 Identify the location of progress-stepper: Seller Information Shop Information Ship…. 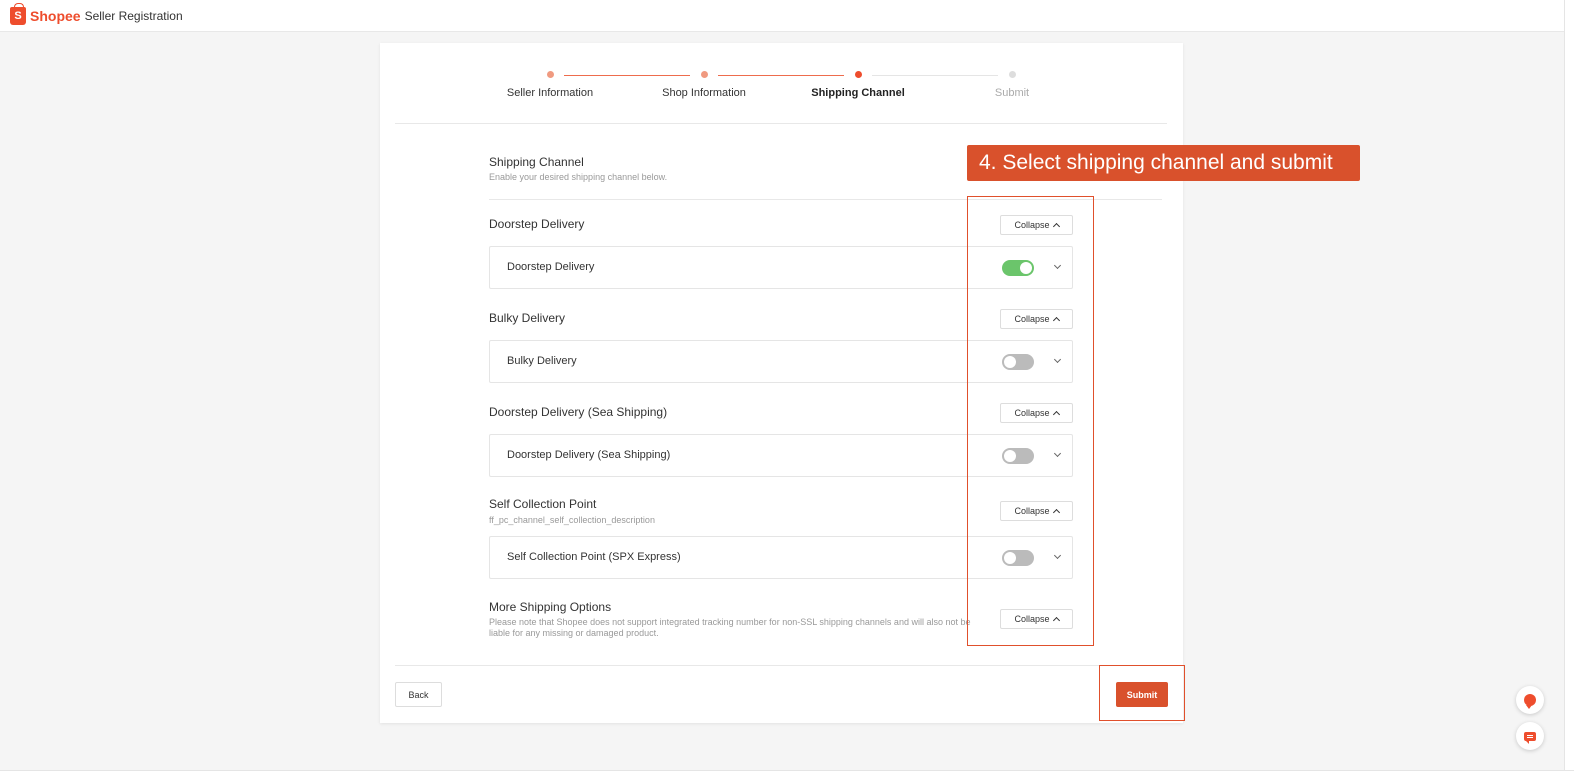
(781, 83).